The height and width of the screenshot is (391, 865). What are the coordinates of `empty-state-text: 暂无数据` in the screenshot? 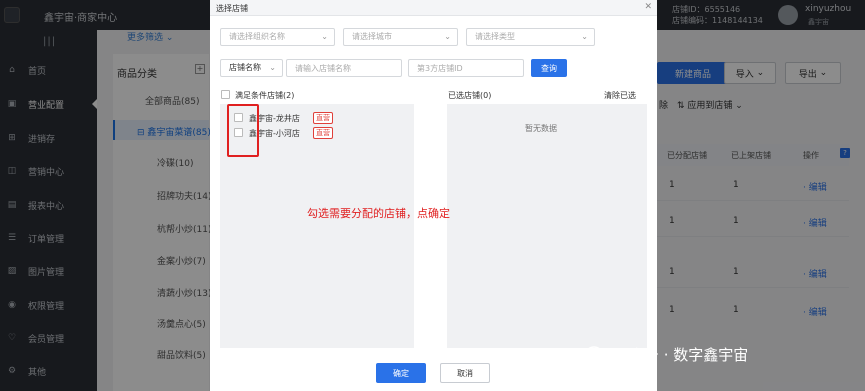 It's located at (541, 128).